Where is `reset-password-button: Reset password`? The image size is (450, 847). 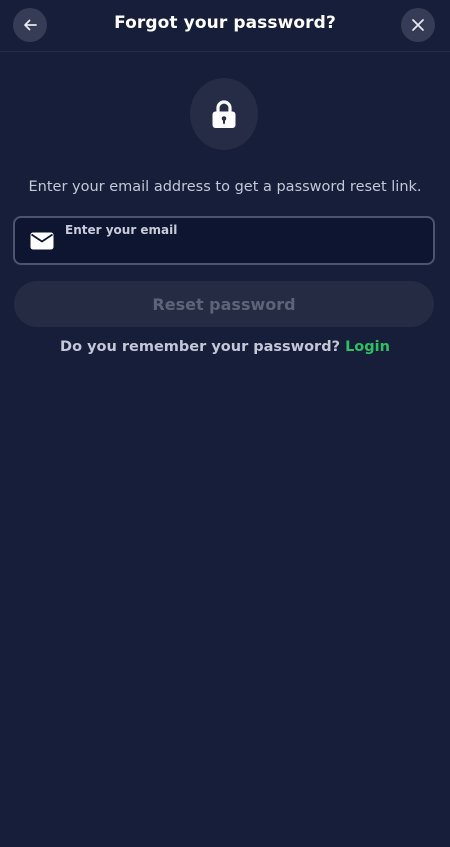 reset-password-button: Reset password is located at coordinates (224, 304).